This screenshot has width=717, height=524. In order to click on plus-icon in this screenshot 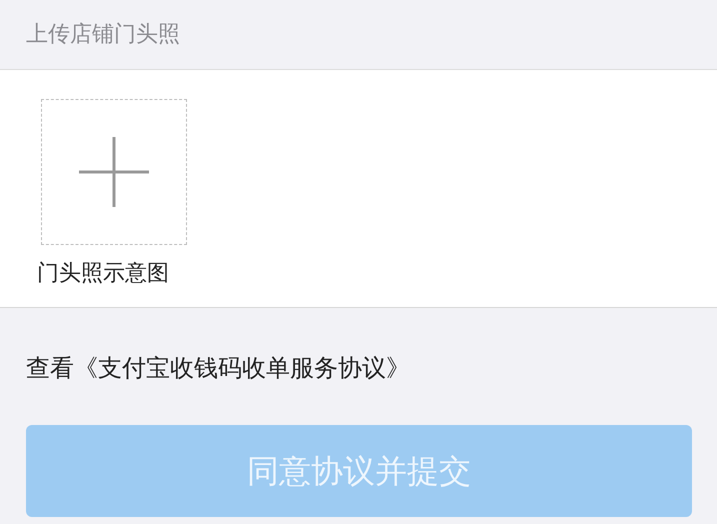, I will do `click(114, 172)`.